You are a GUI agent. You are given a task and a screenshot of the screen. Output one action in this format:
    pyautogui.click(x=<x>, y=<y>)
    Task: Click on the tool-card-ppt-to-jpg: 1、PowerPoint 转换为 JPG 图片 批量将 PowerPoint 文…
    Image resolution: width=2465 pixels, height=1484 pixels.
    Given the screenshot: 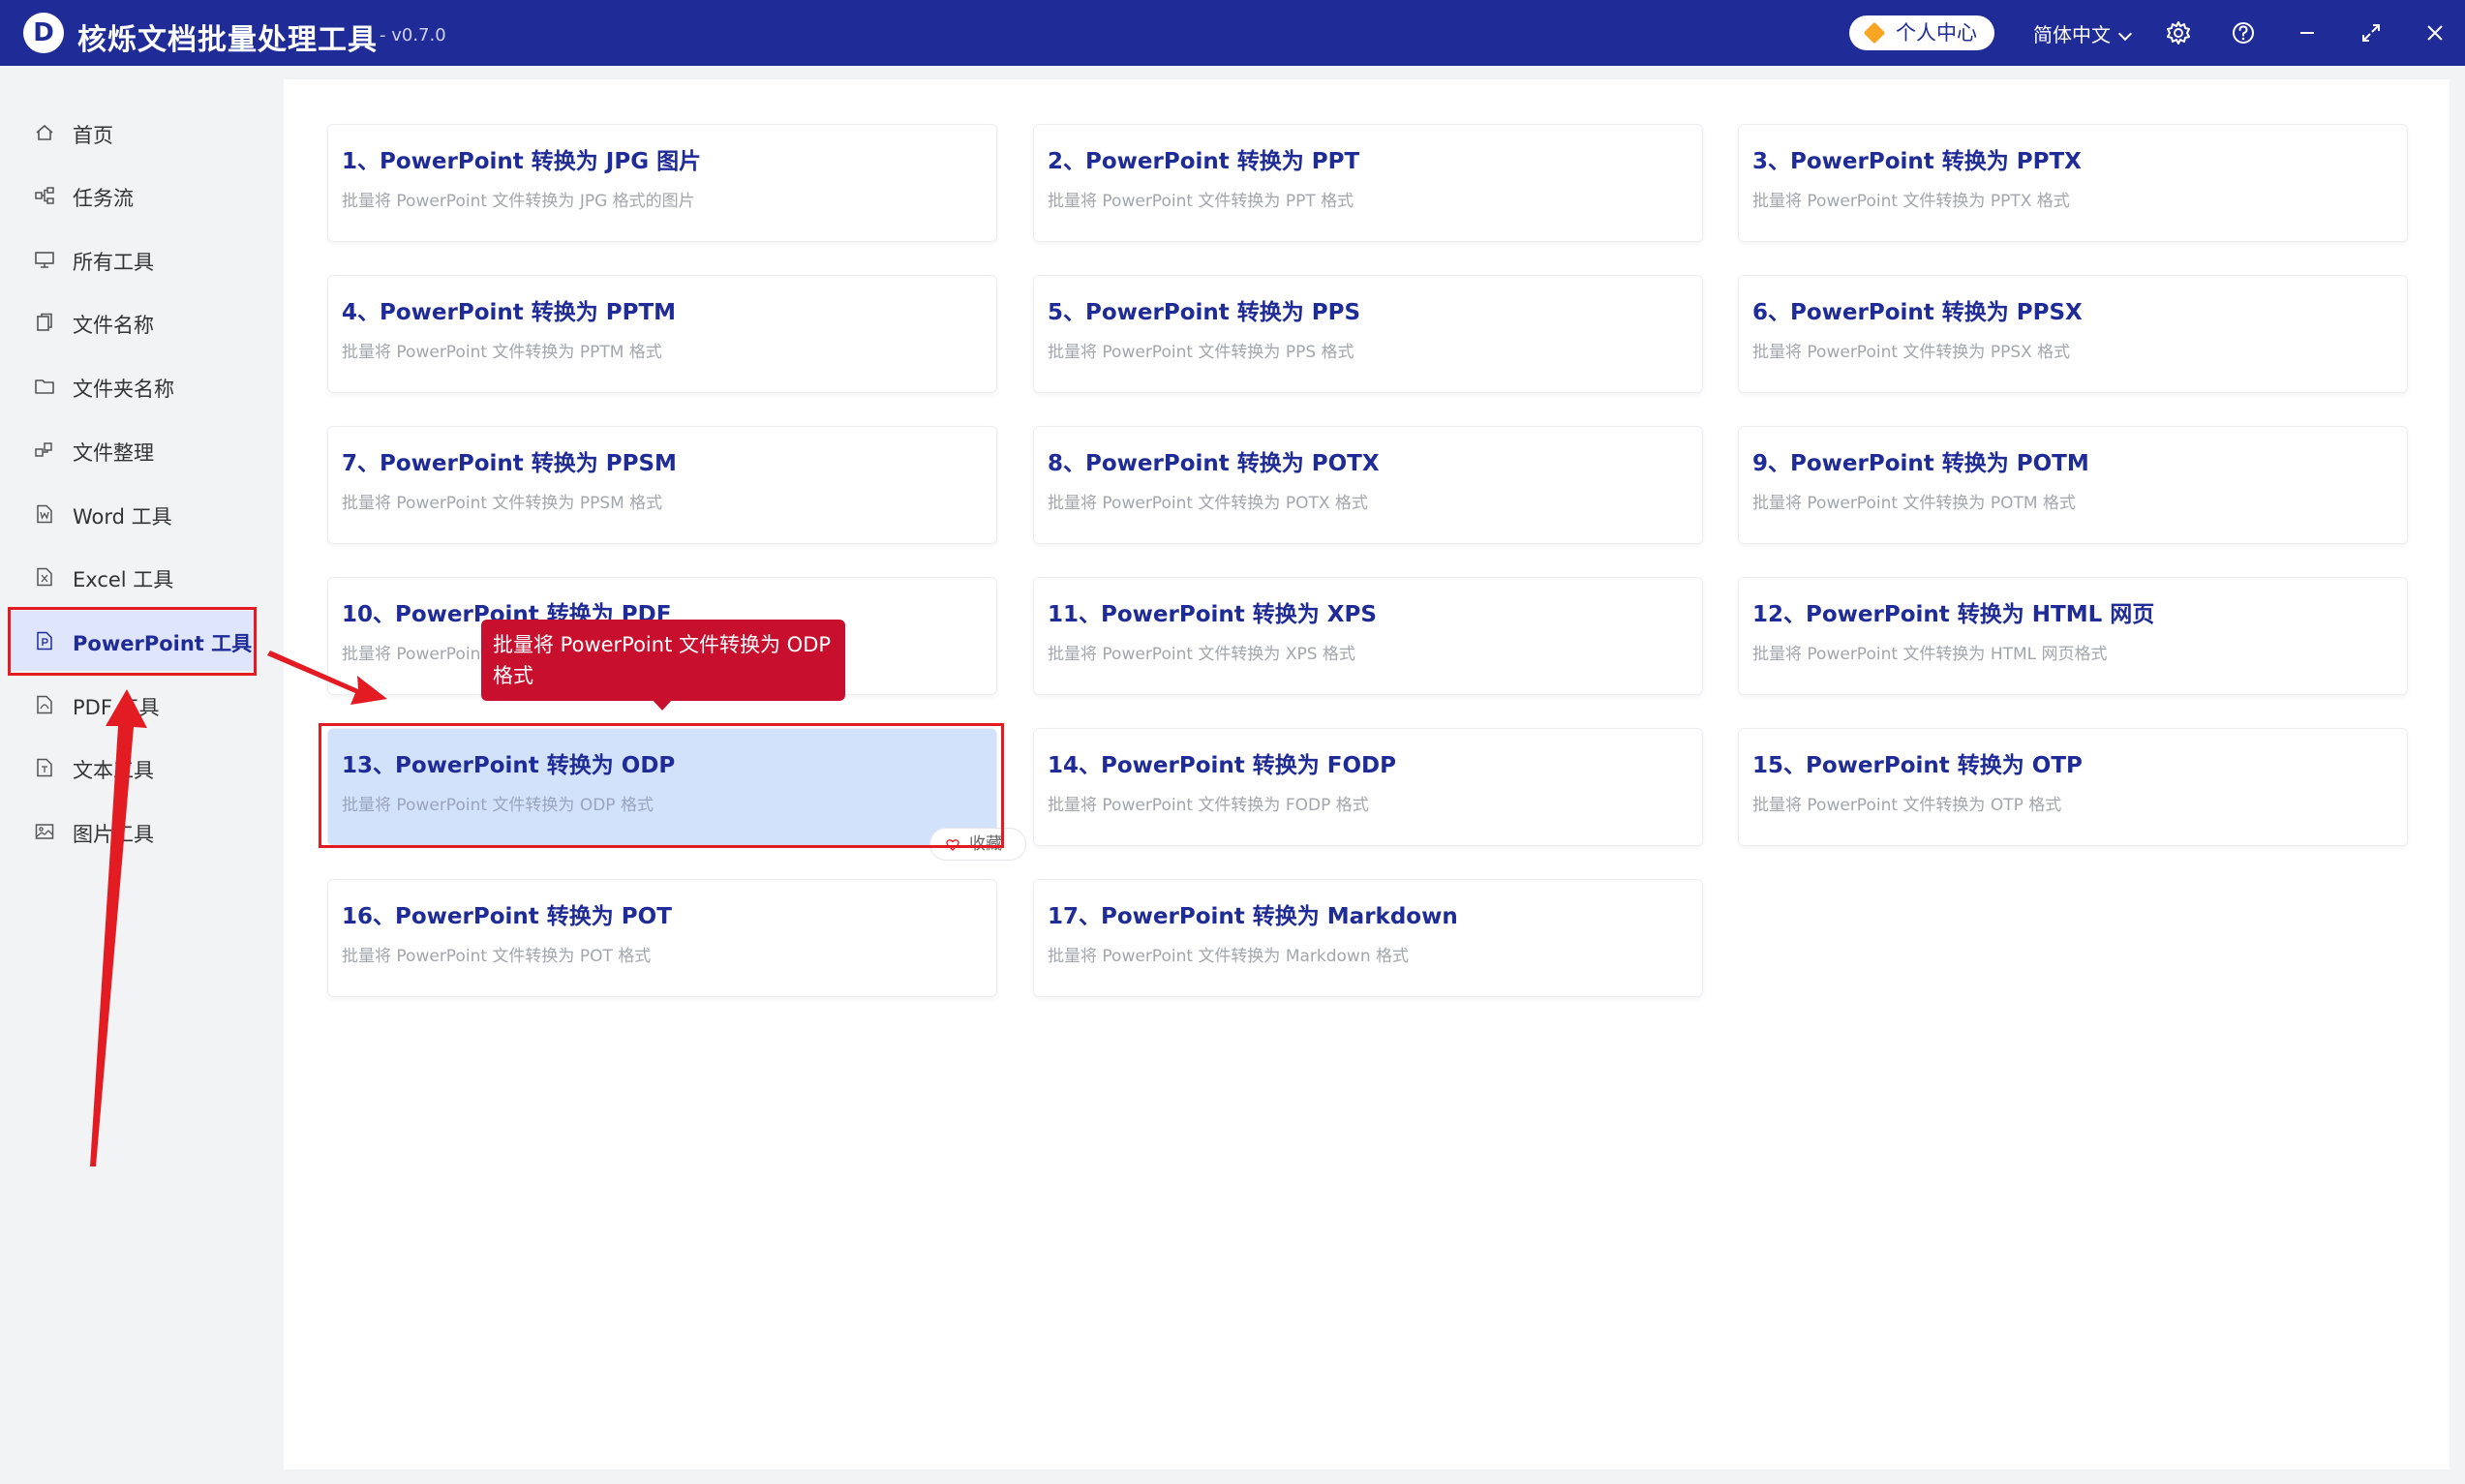 What is the action you would take?
    pyautogui.click(x=662, y=183)
    